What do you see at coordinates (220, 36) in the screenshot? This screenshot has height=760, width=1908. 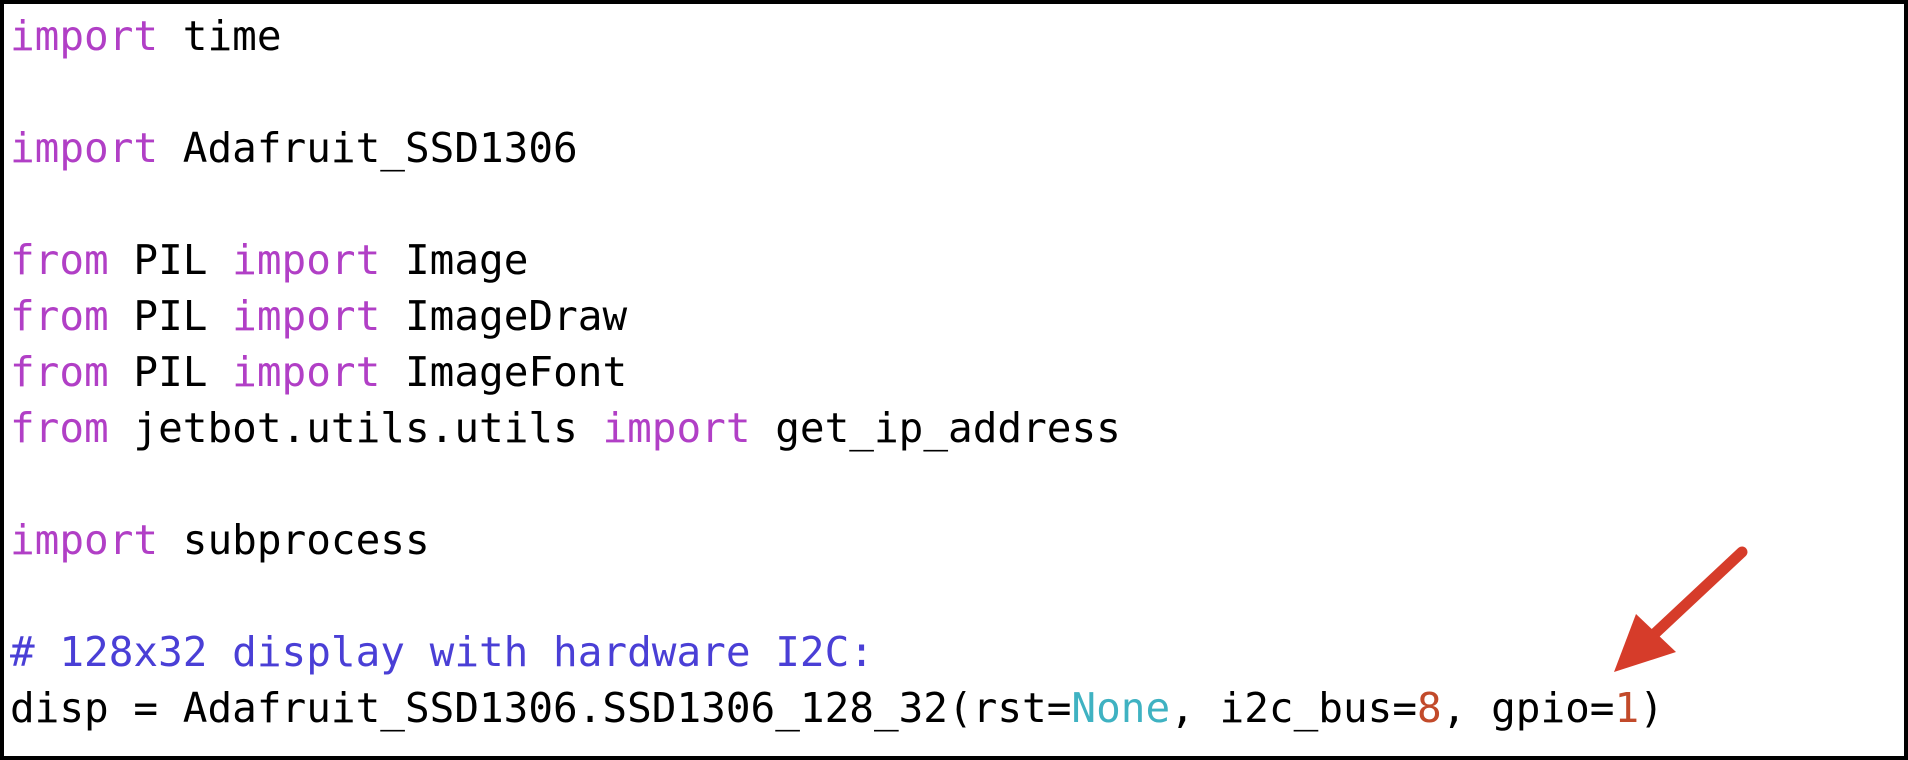 I see `code-text: time` at bounding box center [220, 36].